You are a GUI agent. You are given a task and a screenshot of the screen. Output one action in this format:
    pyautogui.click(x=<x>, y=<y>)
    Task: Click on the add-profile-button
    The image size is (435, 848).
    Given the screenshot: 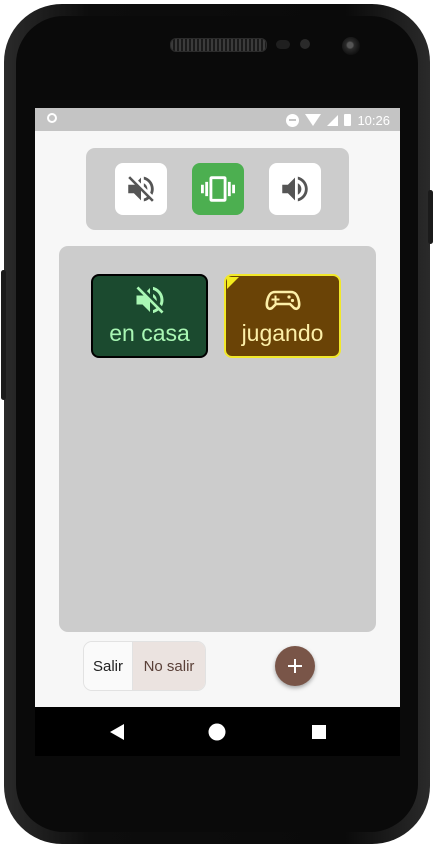 What is the action you would take?
    pyautogui.click(x=295, y=666)
    